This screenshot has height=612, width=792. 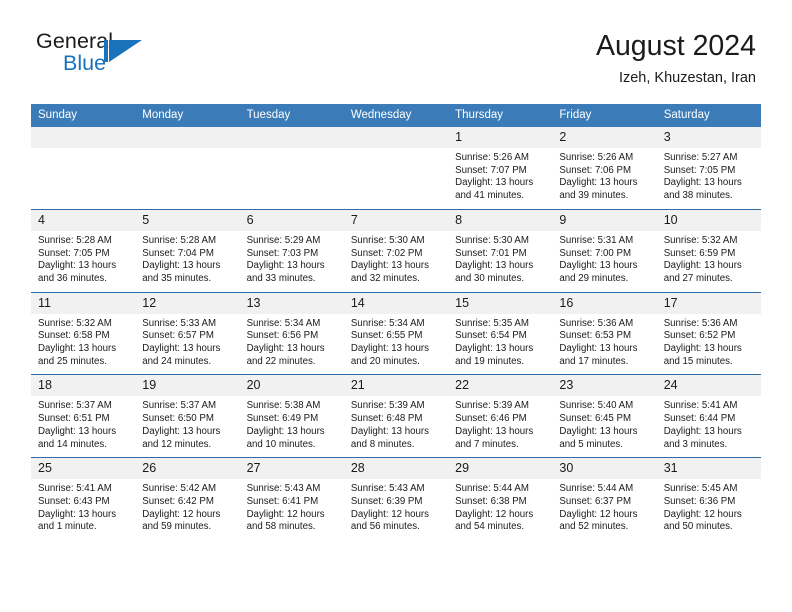 What do you see at coordinates (74, 501) in the screenshot?
I see `day-info-line: Sunset: 6:43 PM` at bounding box center [74, 501].